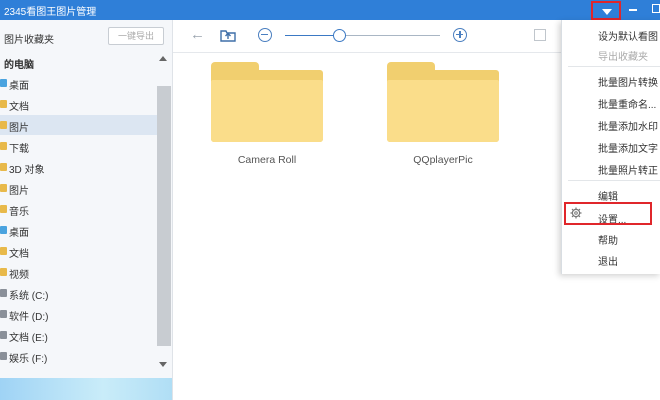 The height and width of the screenshot is (400, 660). What do you see at coordinates (79, 167) in the screenshot?
I see `sidebar-tree-item: 3D 对象` at bounding box center [79, 167].